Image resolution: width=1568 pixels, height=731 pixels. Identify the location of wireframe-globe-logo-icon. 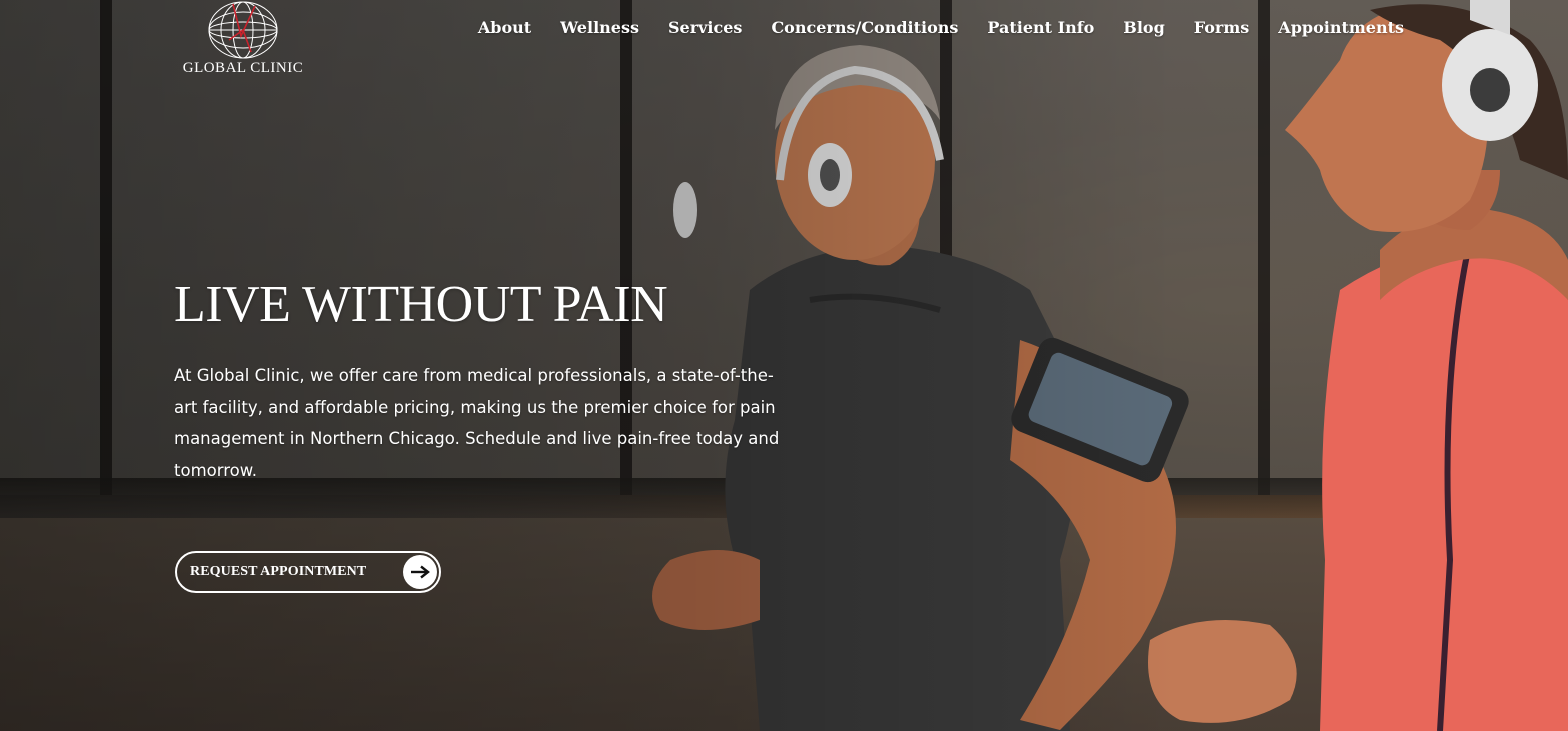
(243, 30).